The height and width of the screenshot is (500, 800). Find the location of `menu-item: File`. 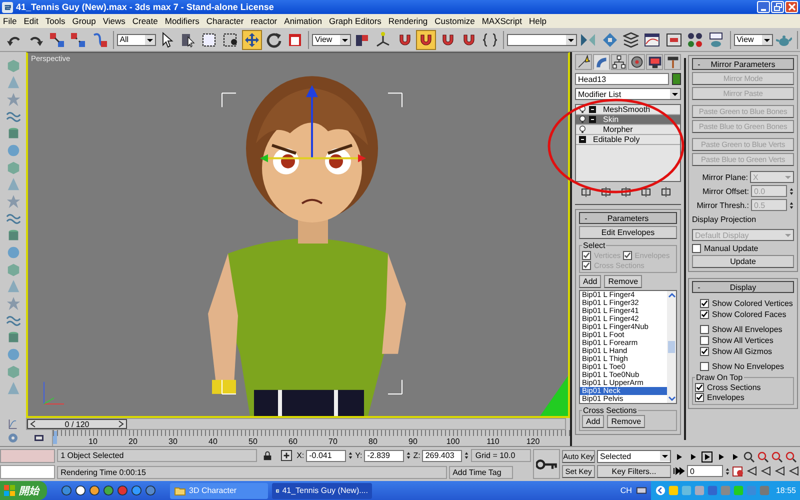

menu-item: File is located at coordinates (10, 21).